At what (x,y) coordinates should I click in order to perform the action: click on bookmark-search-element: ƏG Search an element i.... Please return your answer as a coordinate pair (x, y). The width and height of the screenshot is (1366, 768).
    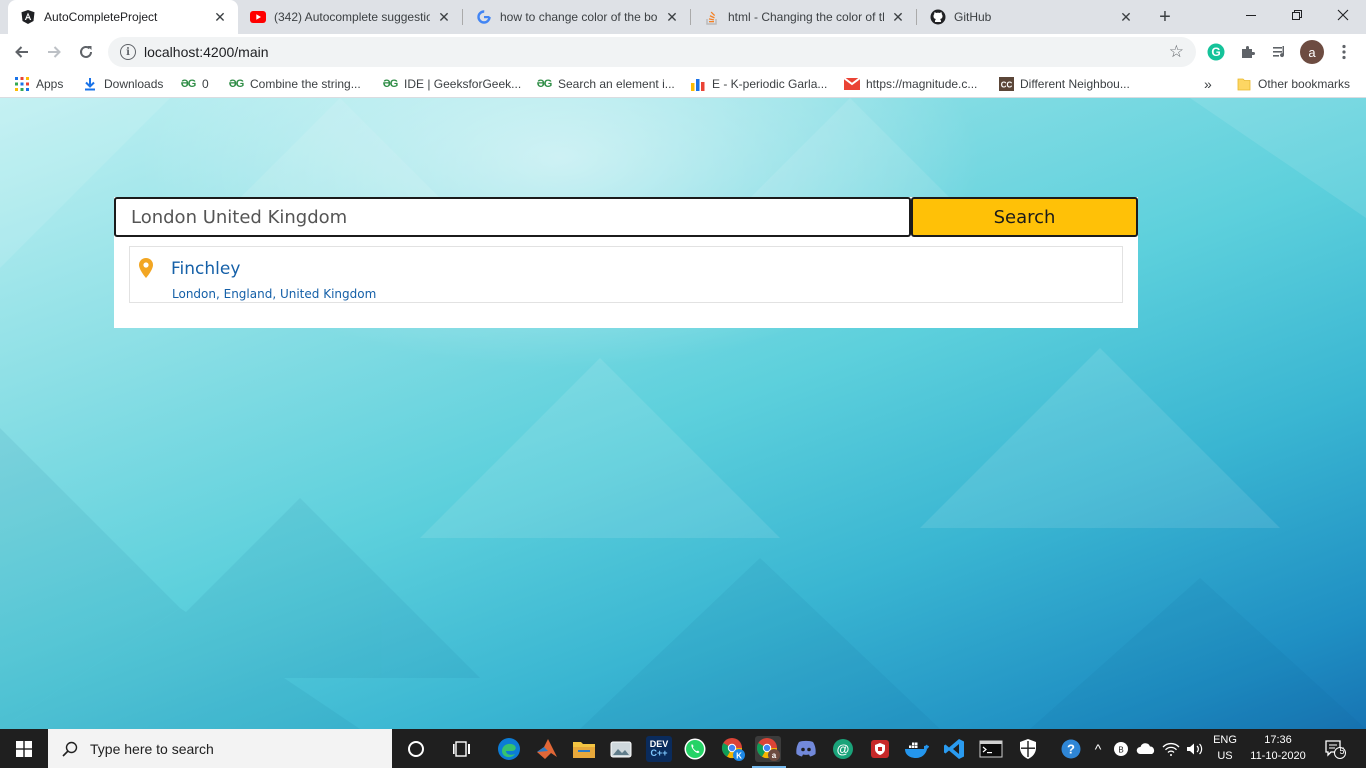
    Looking at the image, I should click on (605, 84).